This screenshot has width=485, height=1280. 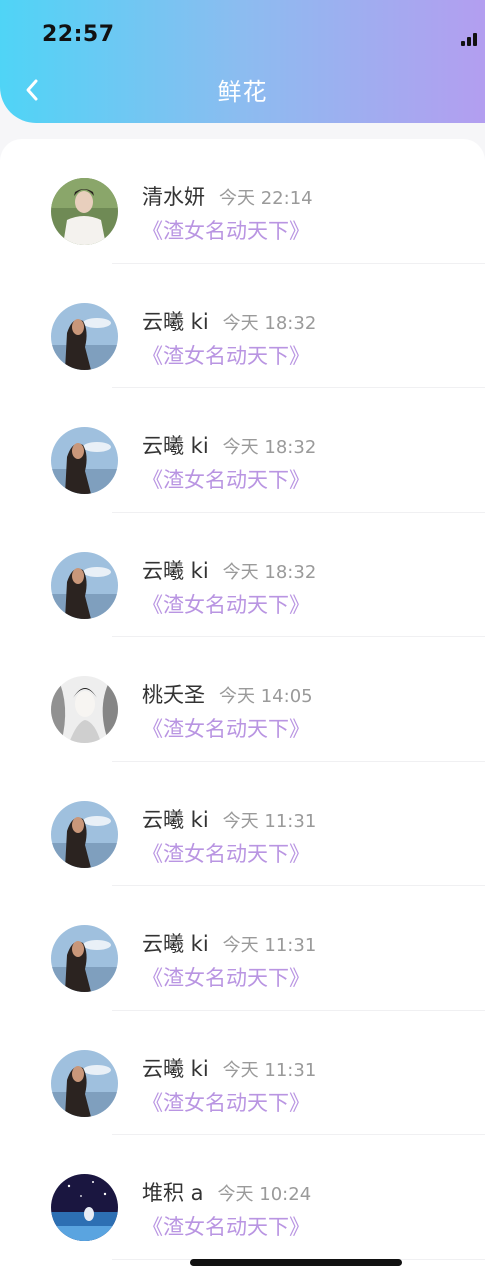 What do you see at coordinates (266, 198) in the screenshot?
I see `gift-time: 今天 22:14` at bounding box center [266, 198].